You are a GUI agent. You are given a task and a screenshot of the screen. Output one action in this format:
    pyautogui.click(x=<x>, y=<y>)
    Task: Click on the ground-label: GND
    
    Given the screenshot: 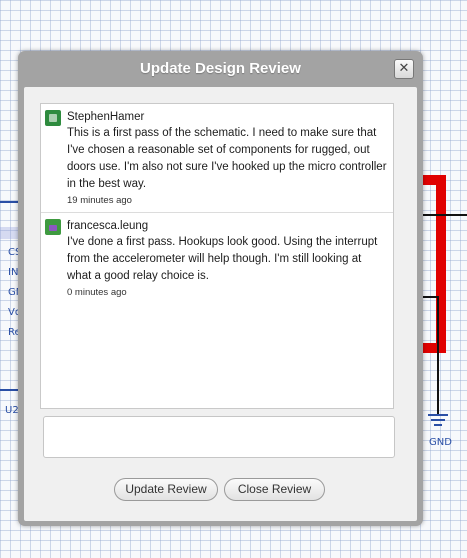 What is the action you would take?
    pyautogui.click(x=440, y=442)
    